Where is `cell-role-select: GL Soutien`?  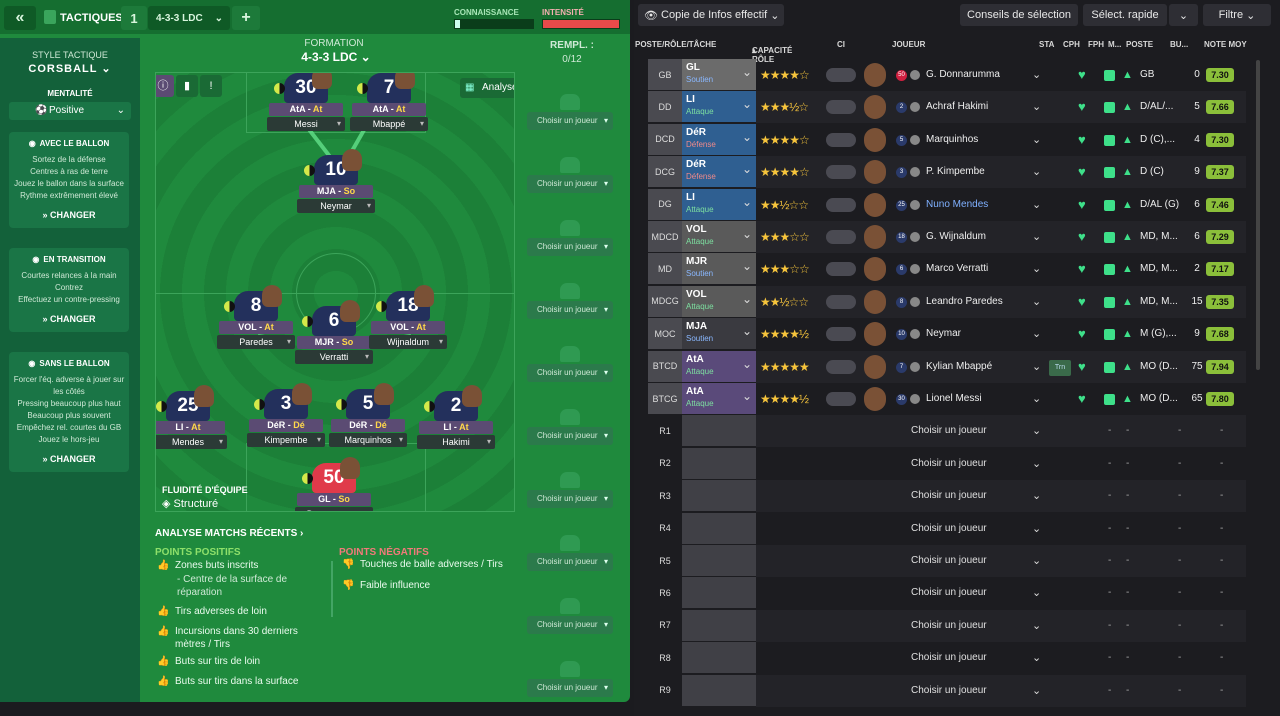
cell-role-select: GL Soutien is located at coordinates (719, 75).